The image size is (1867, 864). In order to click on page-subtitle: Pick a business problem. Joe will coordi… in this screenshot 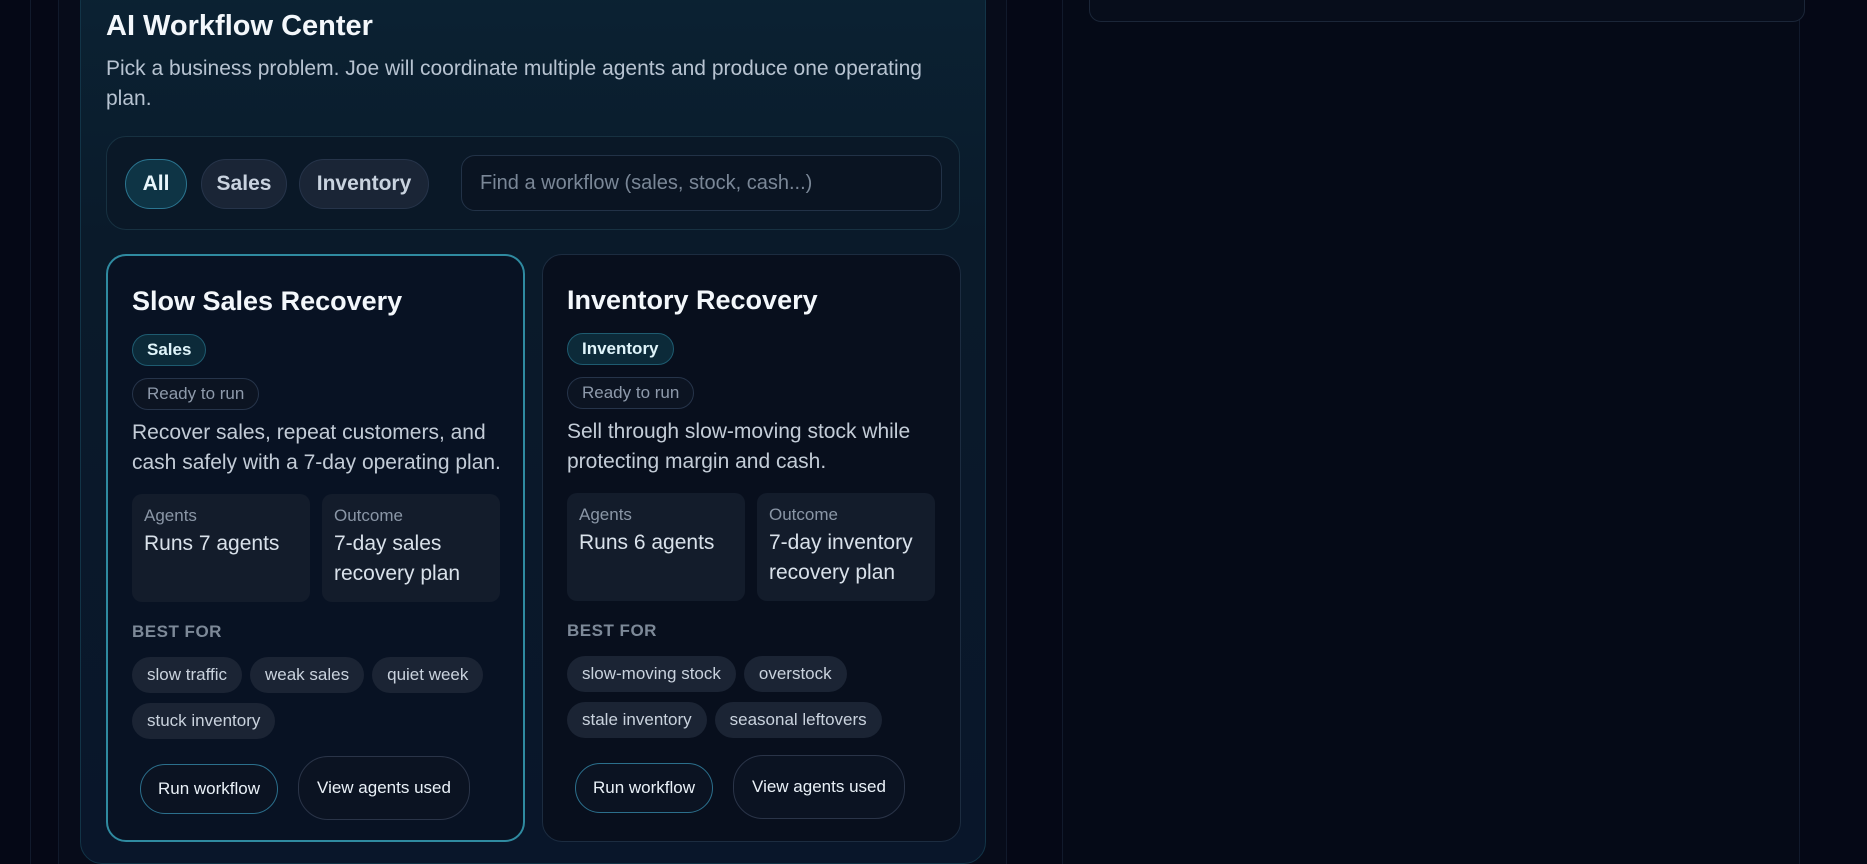, I will do `click(514, 83)`.